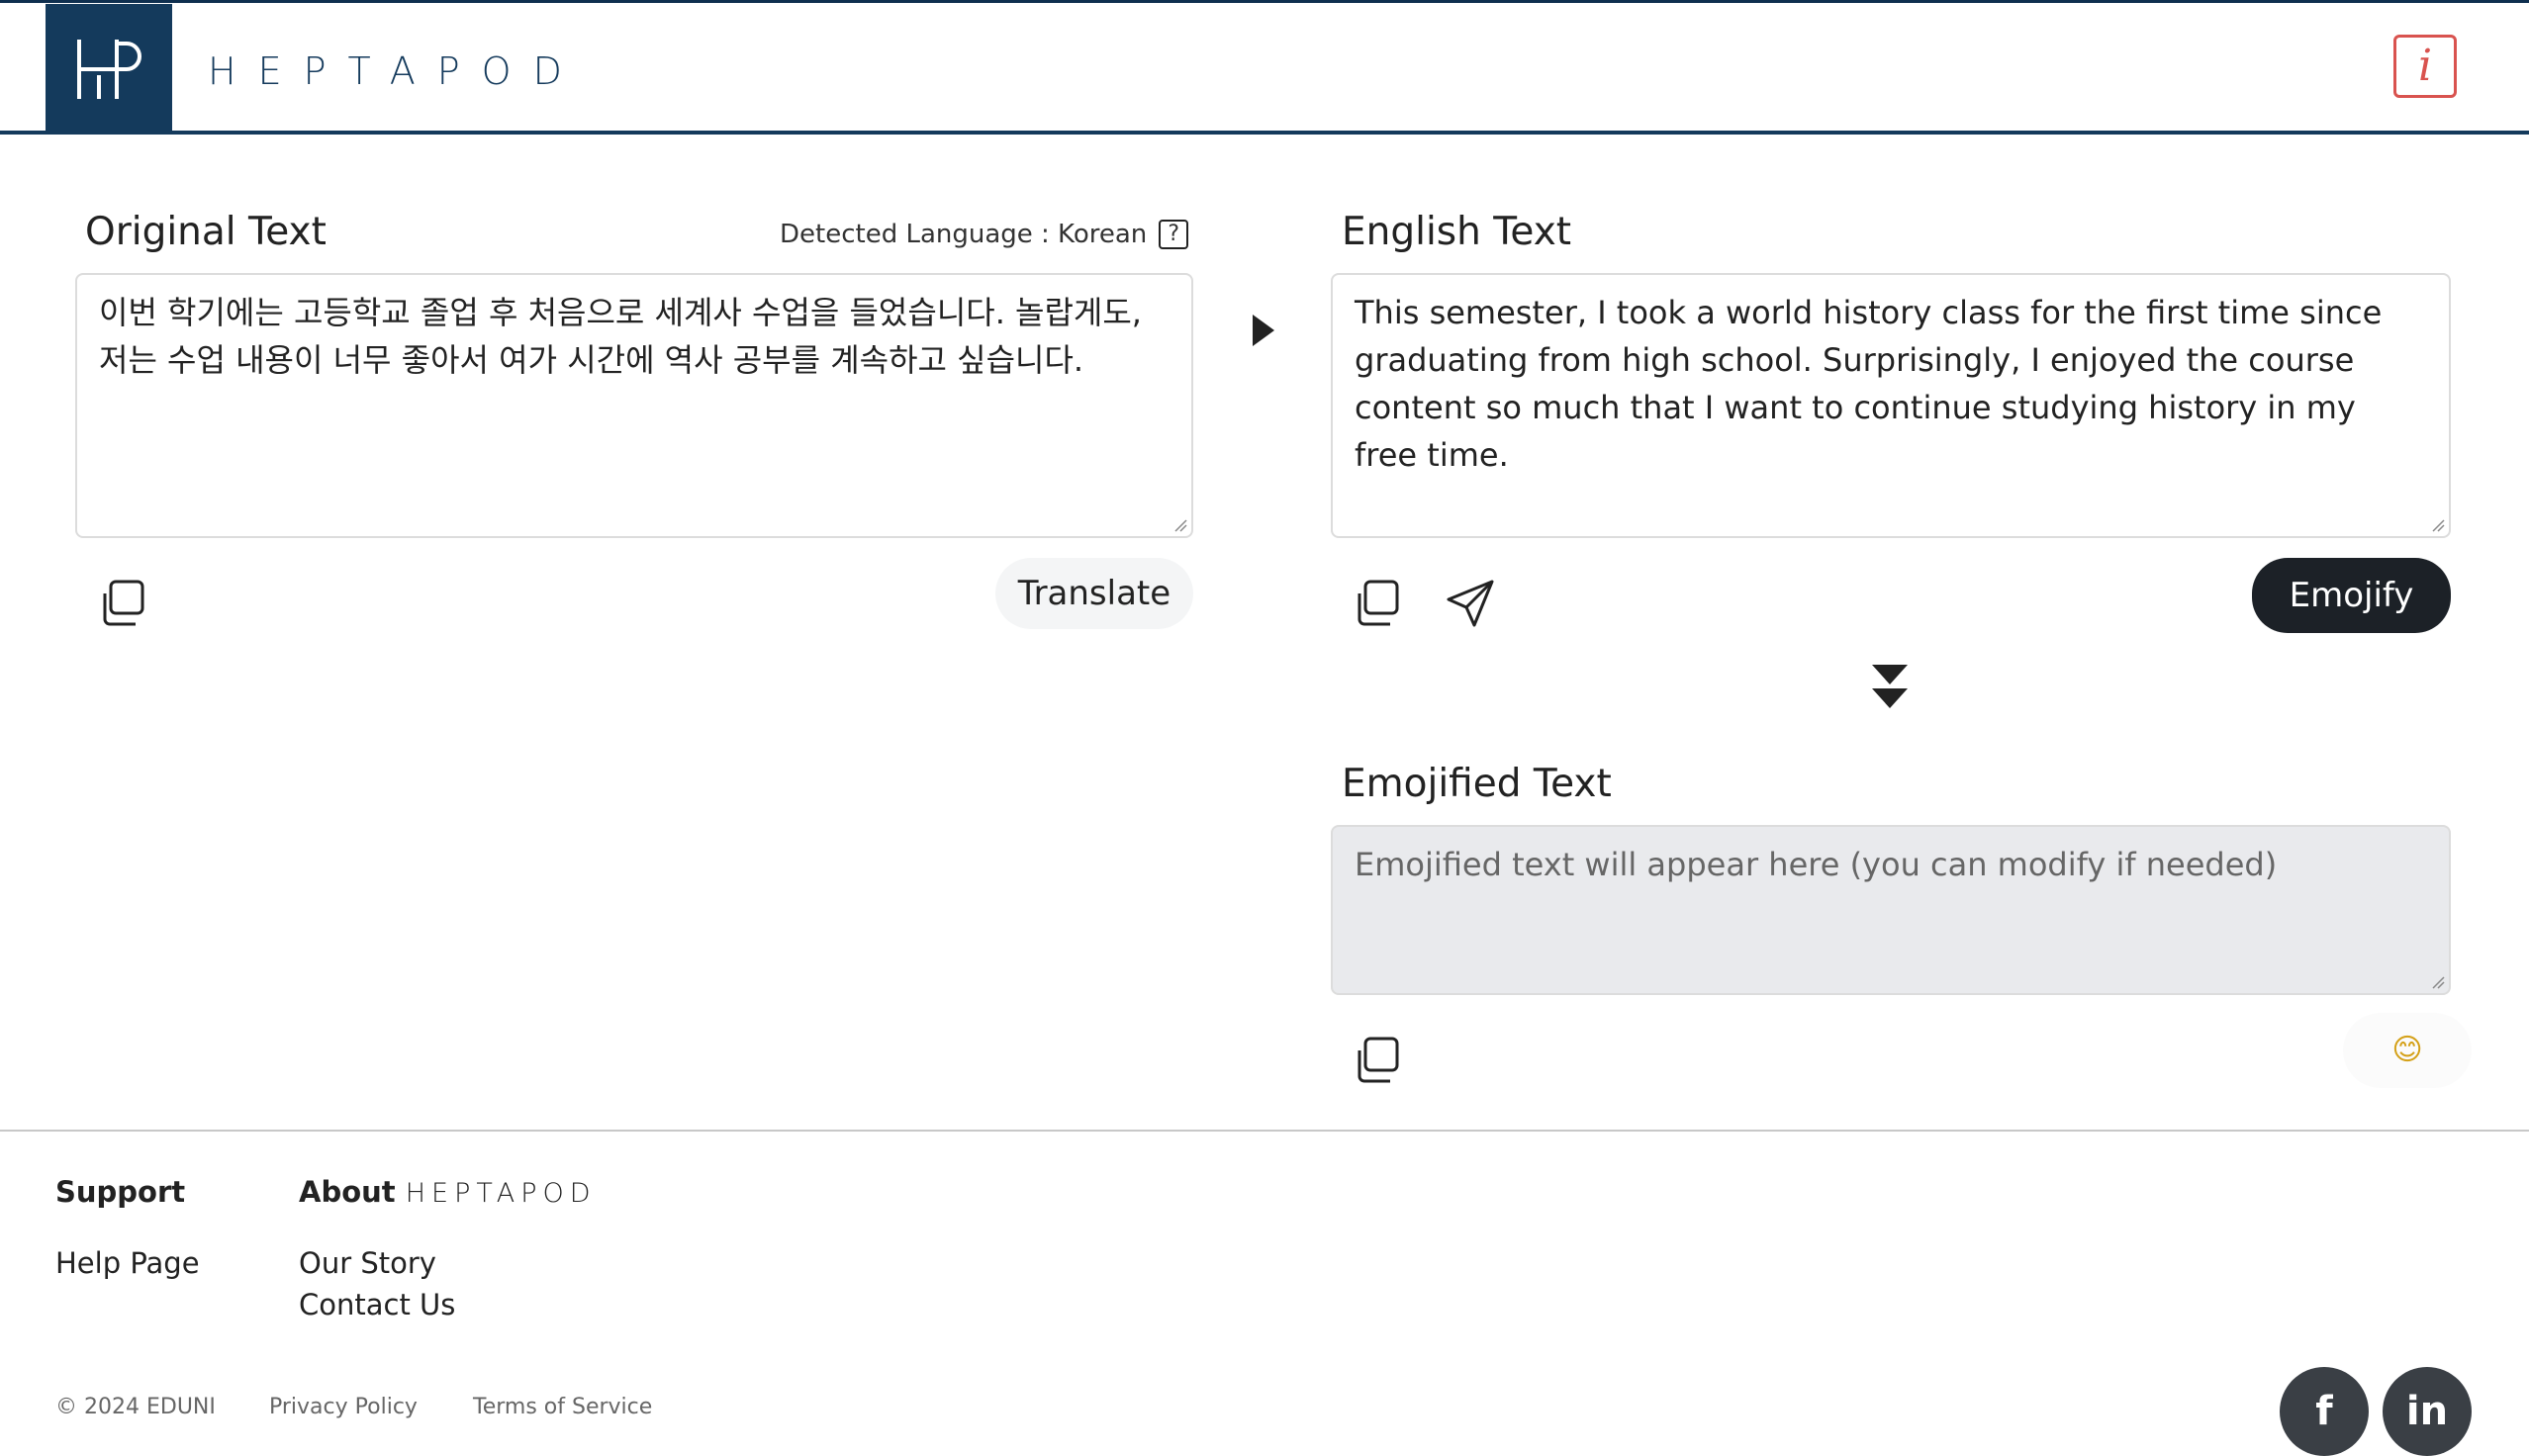  I want to click on header: HEPTAPOD i, so click(1264, 67).